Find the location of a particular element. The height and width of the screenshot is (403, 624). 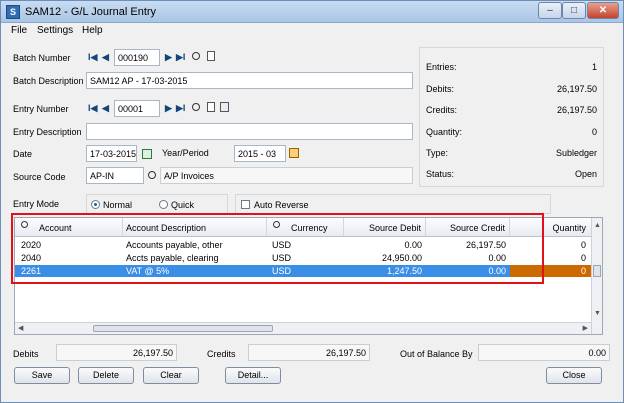

period-calendar-icon is located at coordinates (294, 153).